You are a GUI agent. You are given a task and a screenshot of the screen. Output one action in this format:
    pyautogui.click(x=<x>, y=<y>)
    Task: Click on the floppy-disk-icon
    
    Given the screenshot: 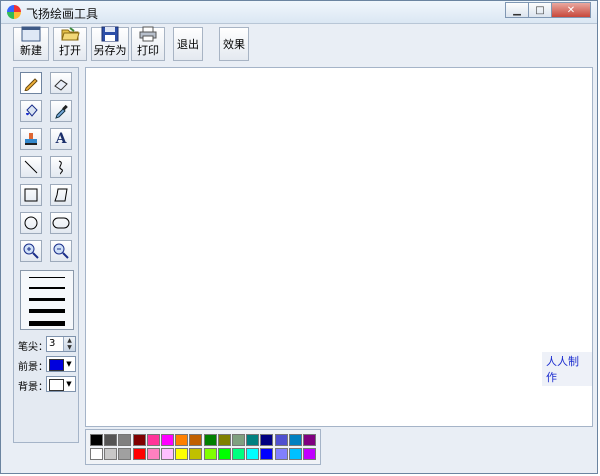 What is the action you would take?
    pyautogui.click(x=110, y=34)
    